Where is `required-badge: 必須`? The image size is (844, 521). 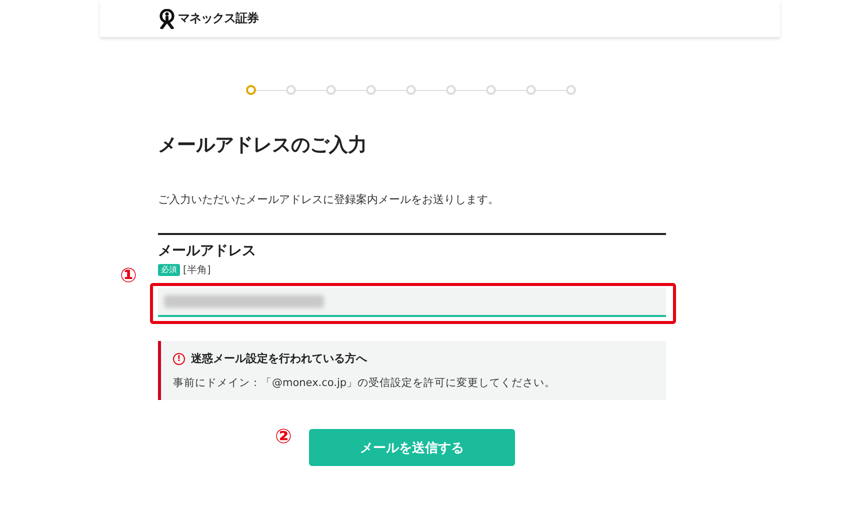 required-badge: 必須 is located at coordinates (169, 270).